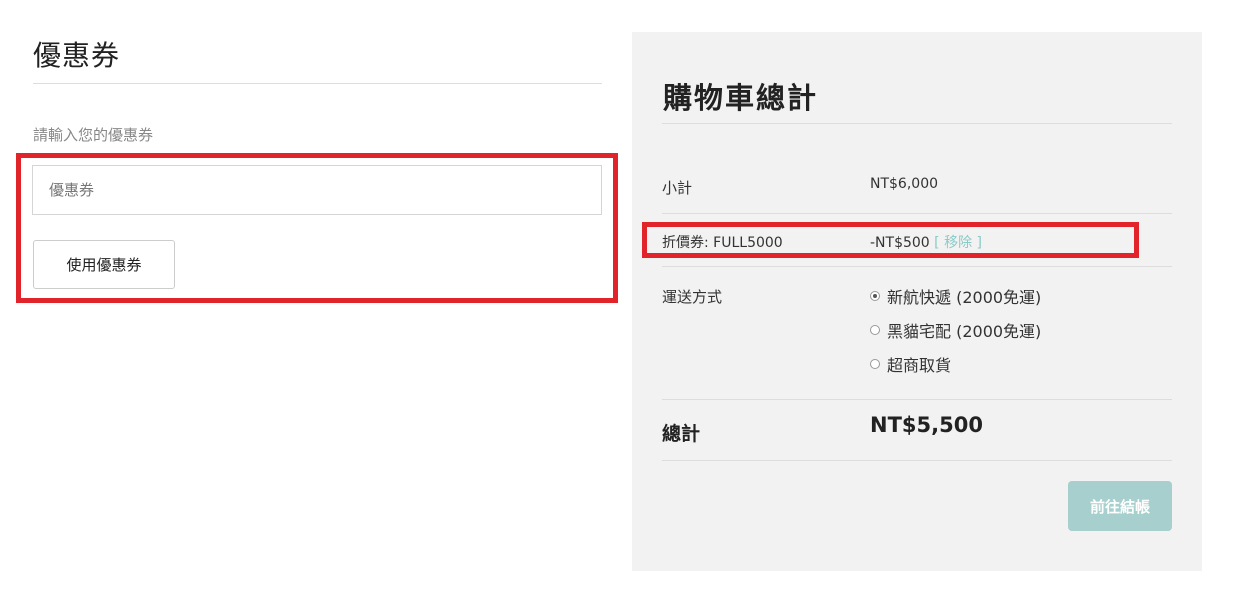  I want to click on radio-selected-icon, so click(875, 296).